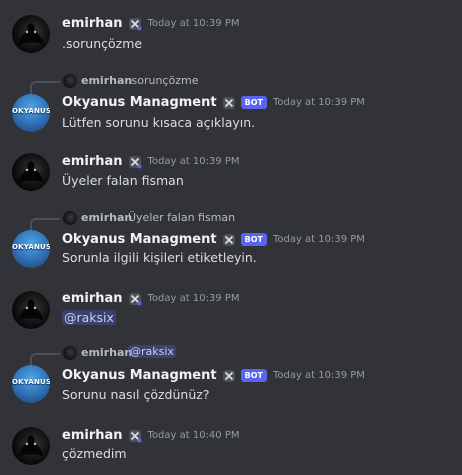 The width and height of the screenshot is (462, 475). Describe the element at coordinates (231, 312) in the screenshot. I see `message-item: emirhan Today at 10:39 PM @raksix` at that location.